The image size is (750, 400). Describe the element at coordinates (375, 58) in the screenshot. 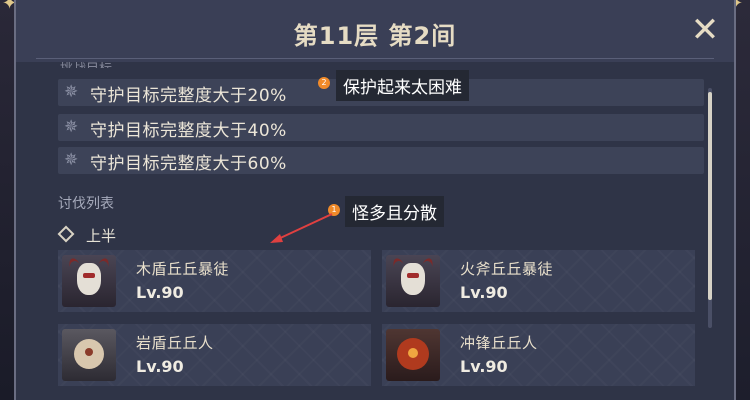

I see `divider` at that location.